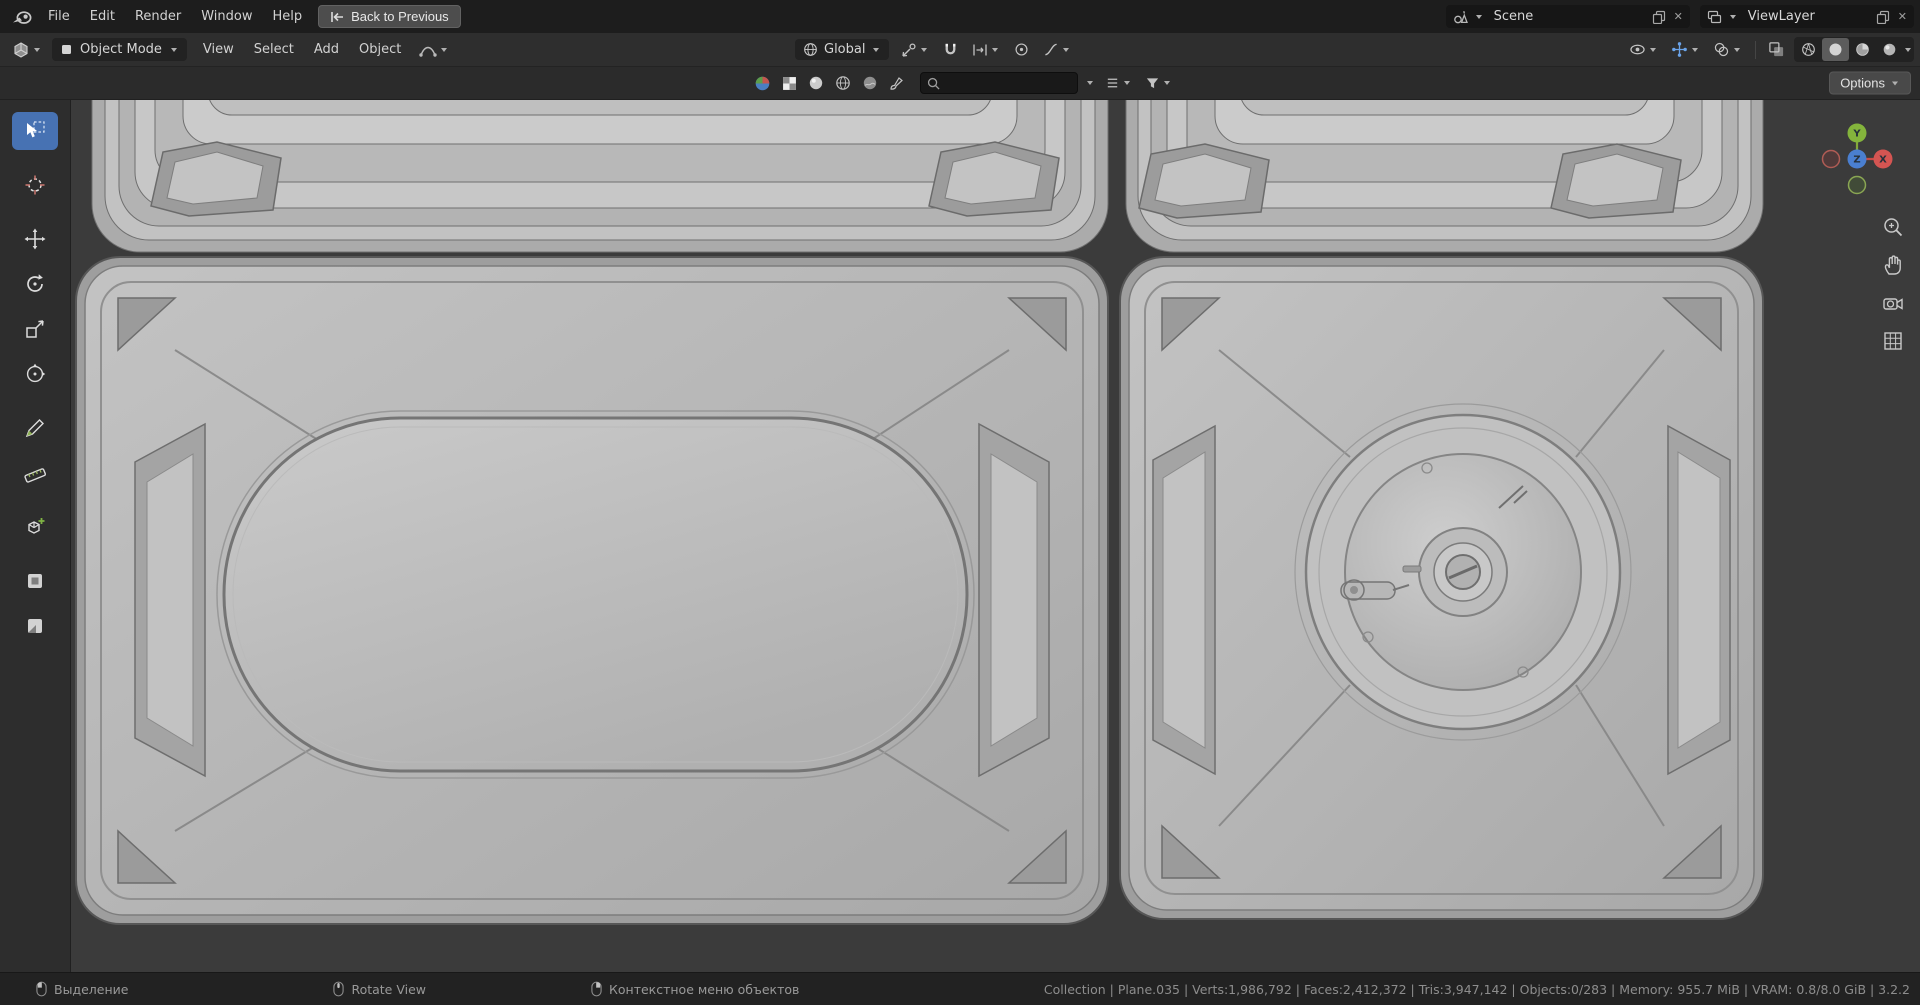 Image resolution: width=1920 pixels, height=1005 pixels. Describe the element at coordinates (1835, 49) in the screenshot. I see `shading-solid-button` at that location.